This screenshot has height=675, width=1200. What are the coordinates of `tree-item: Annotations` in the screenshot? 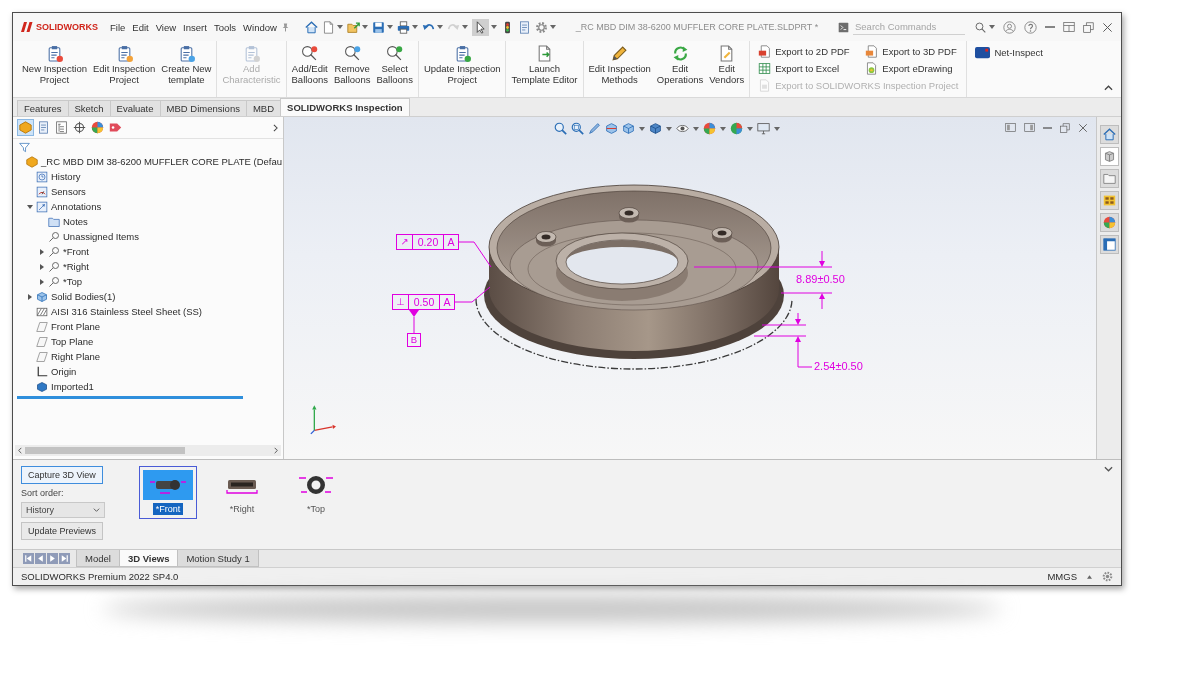 It's located at (76, 206).